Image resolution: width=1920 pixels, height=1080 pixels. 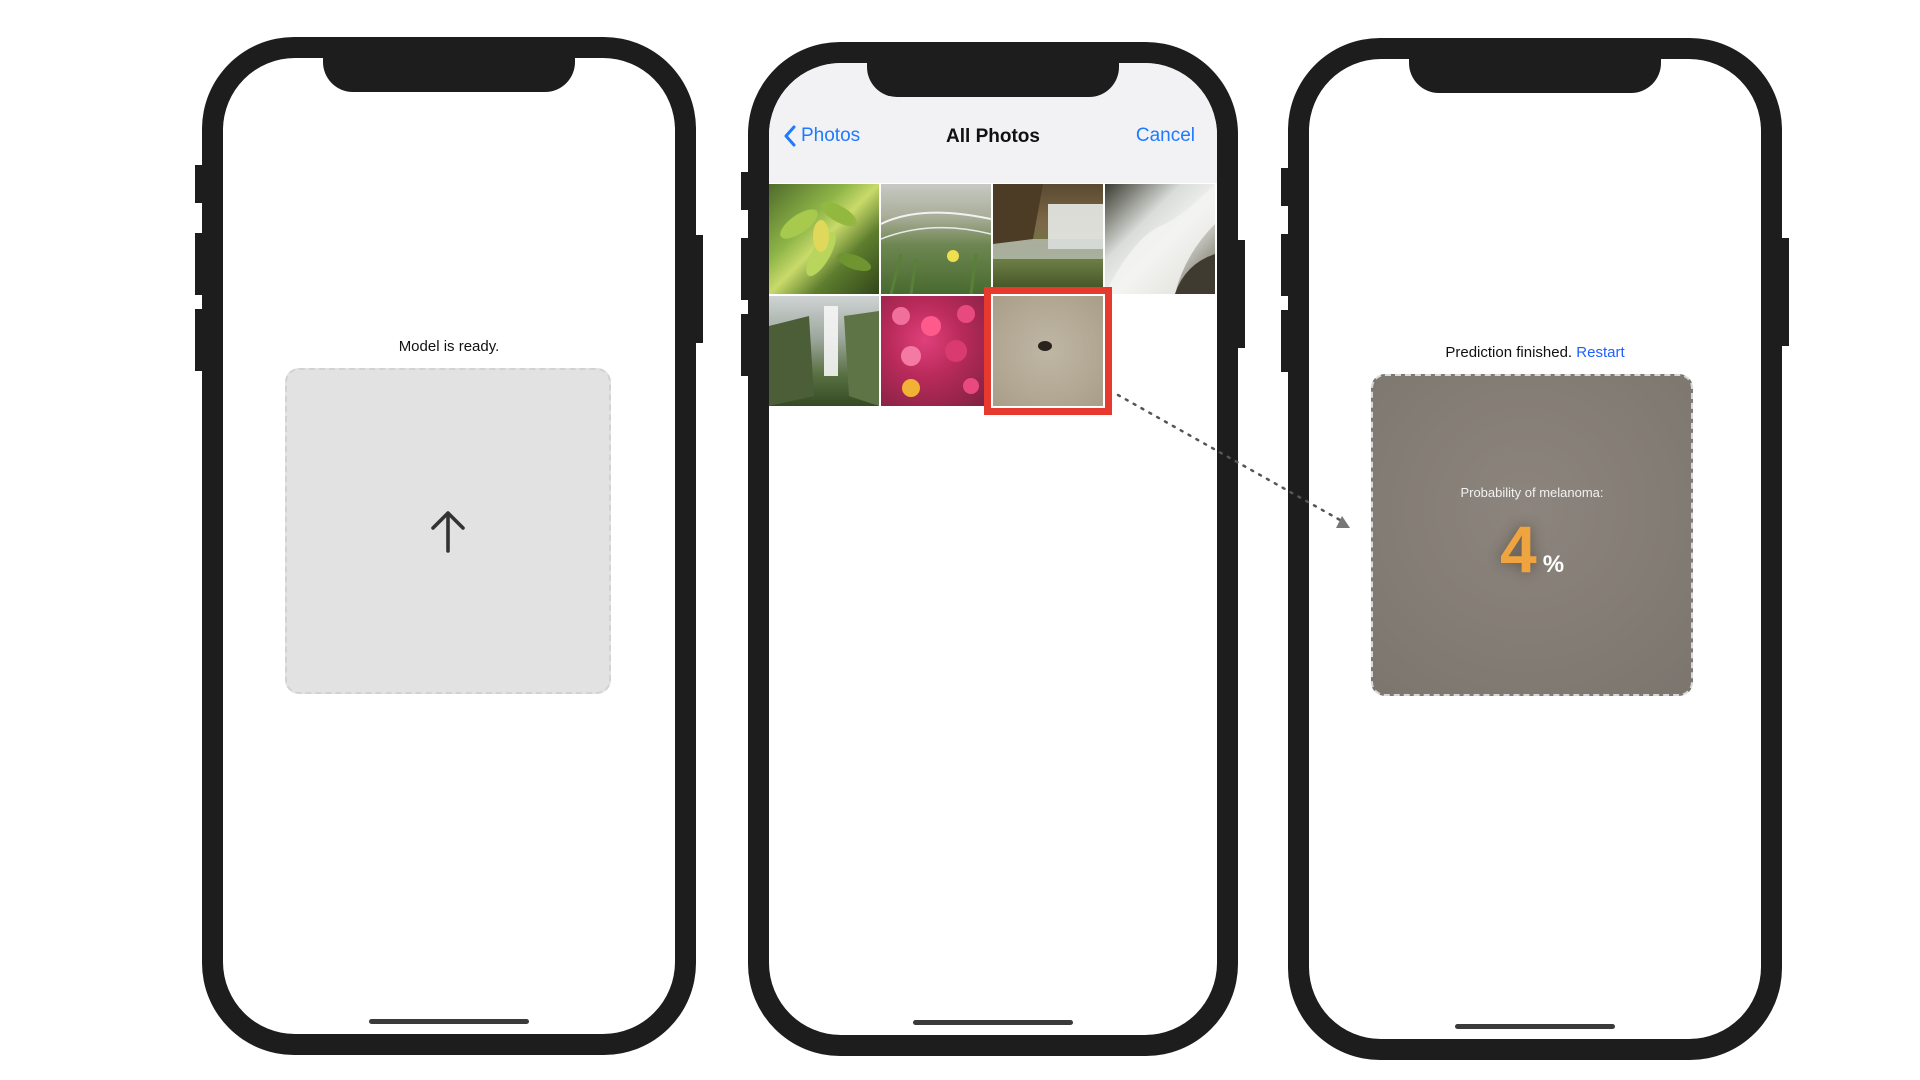 What do you see at coordinates (1600, 352) in the screenshot?
I see `restart-link: Restart` at bounding box center [1600, 352].